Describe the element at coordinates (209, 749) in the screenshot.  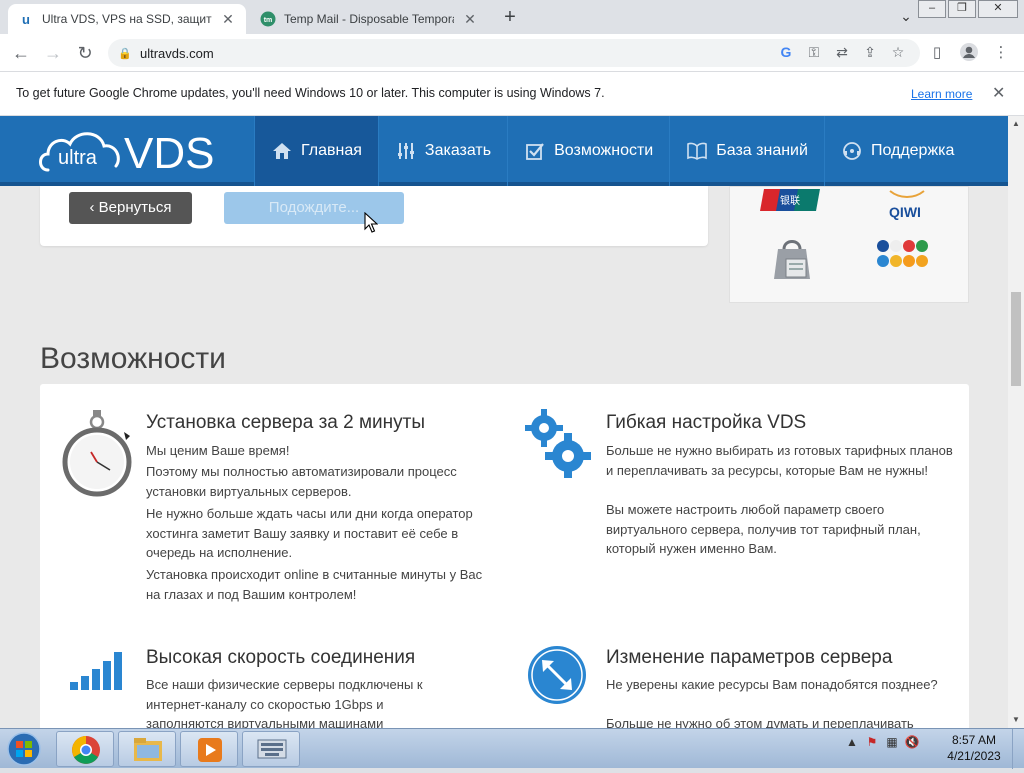
I see `taskbar-media-player` at that location.